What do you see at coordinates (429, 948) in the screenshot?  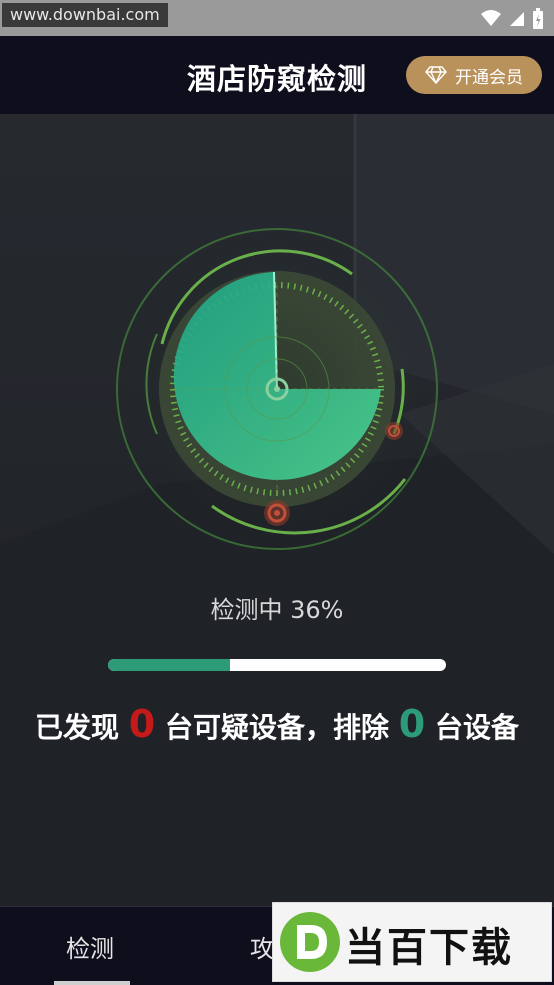 I see `watermark-logo-text: 当百下载` at bounding box center [429, 948].